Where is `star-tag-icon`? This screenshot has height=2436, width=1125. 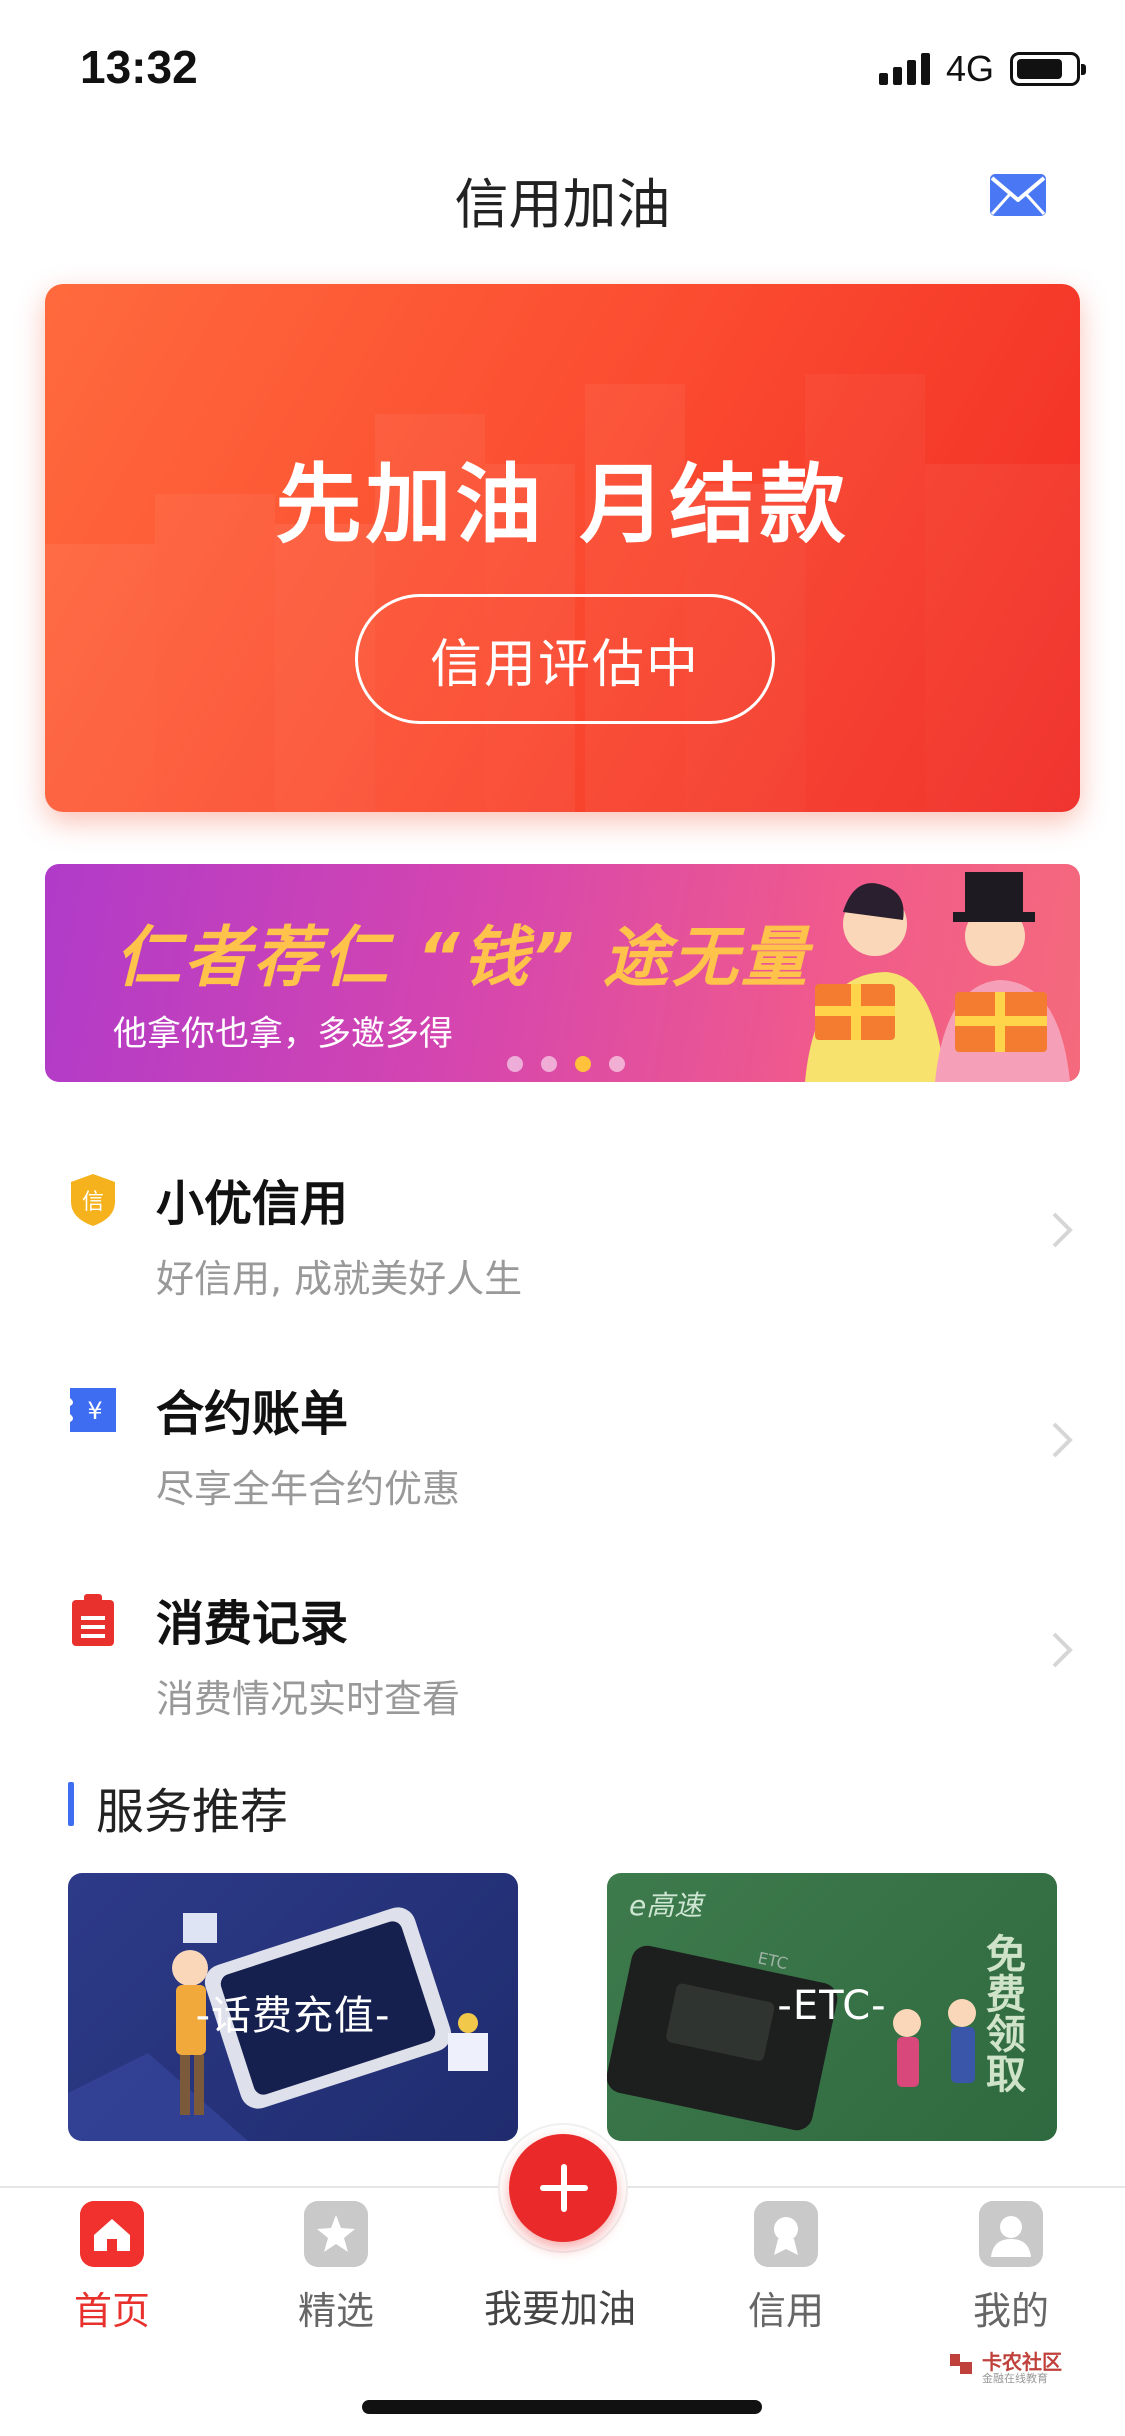 star-tag-icon is located at coordinates (336, 2234).